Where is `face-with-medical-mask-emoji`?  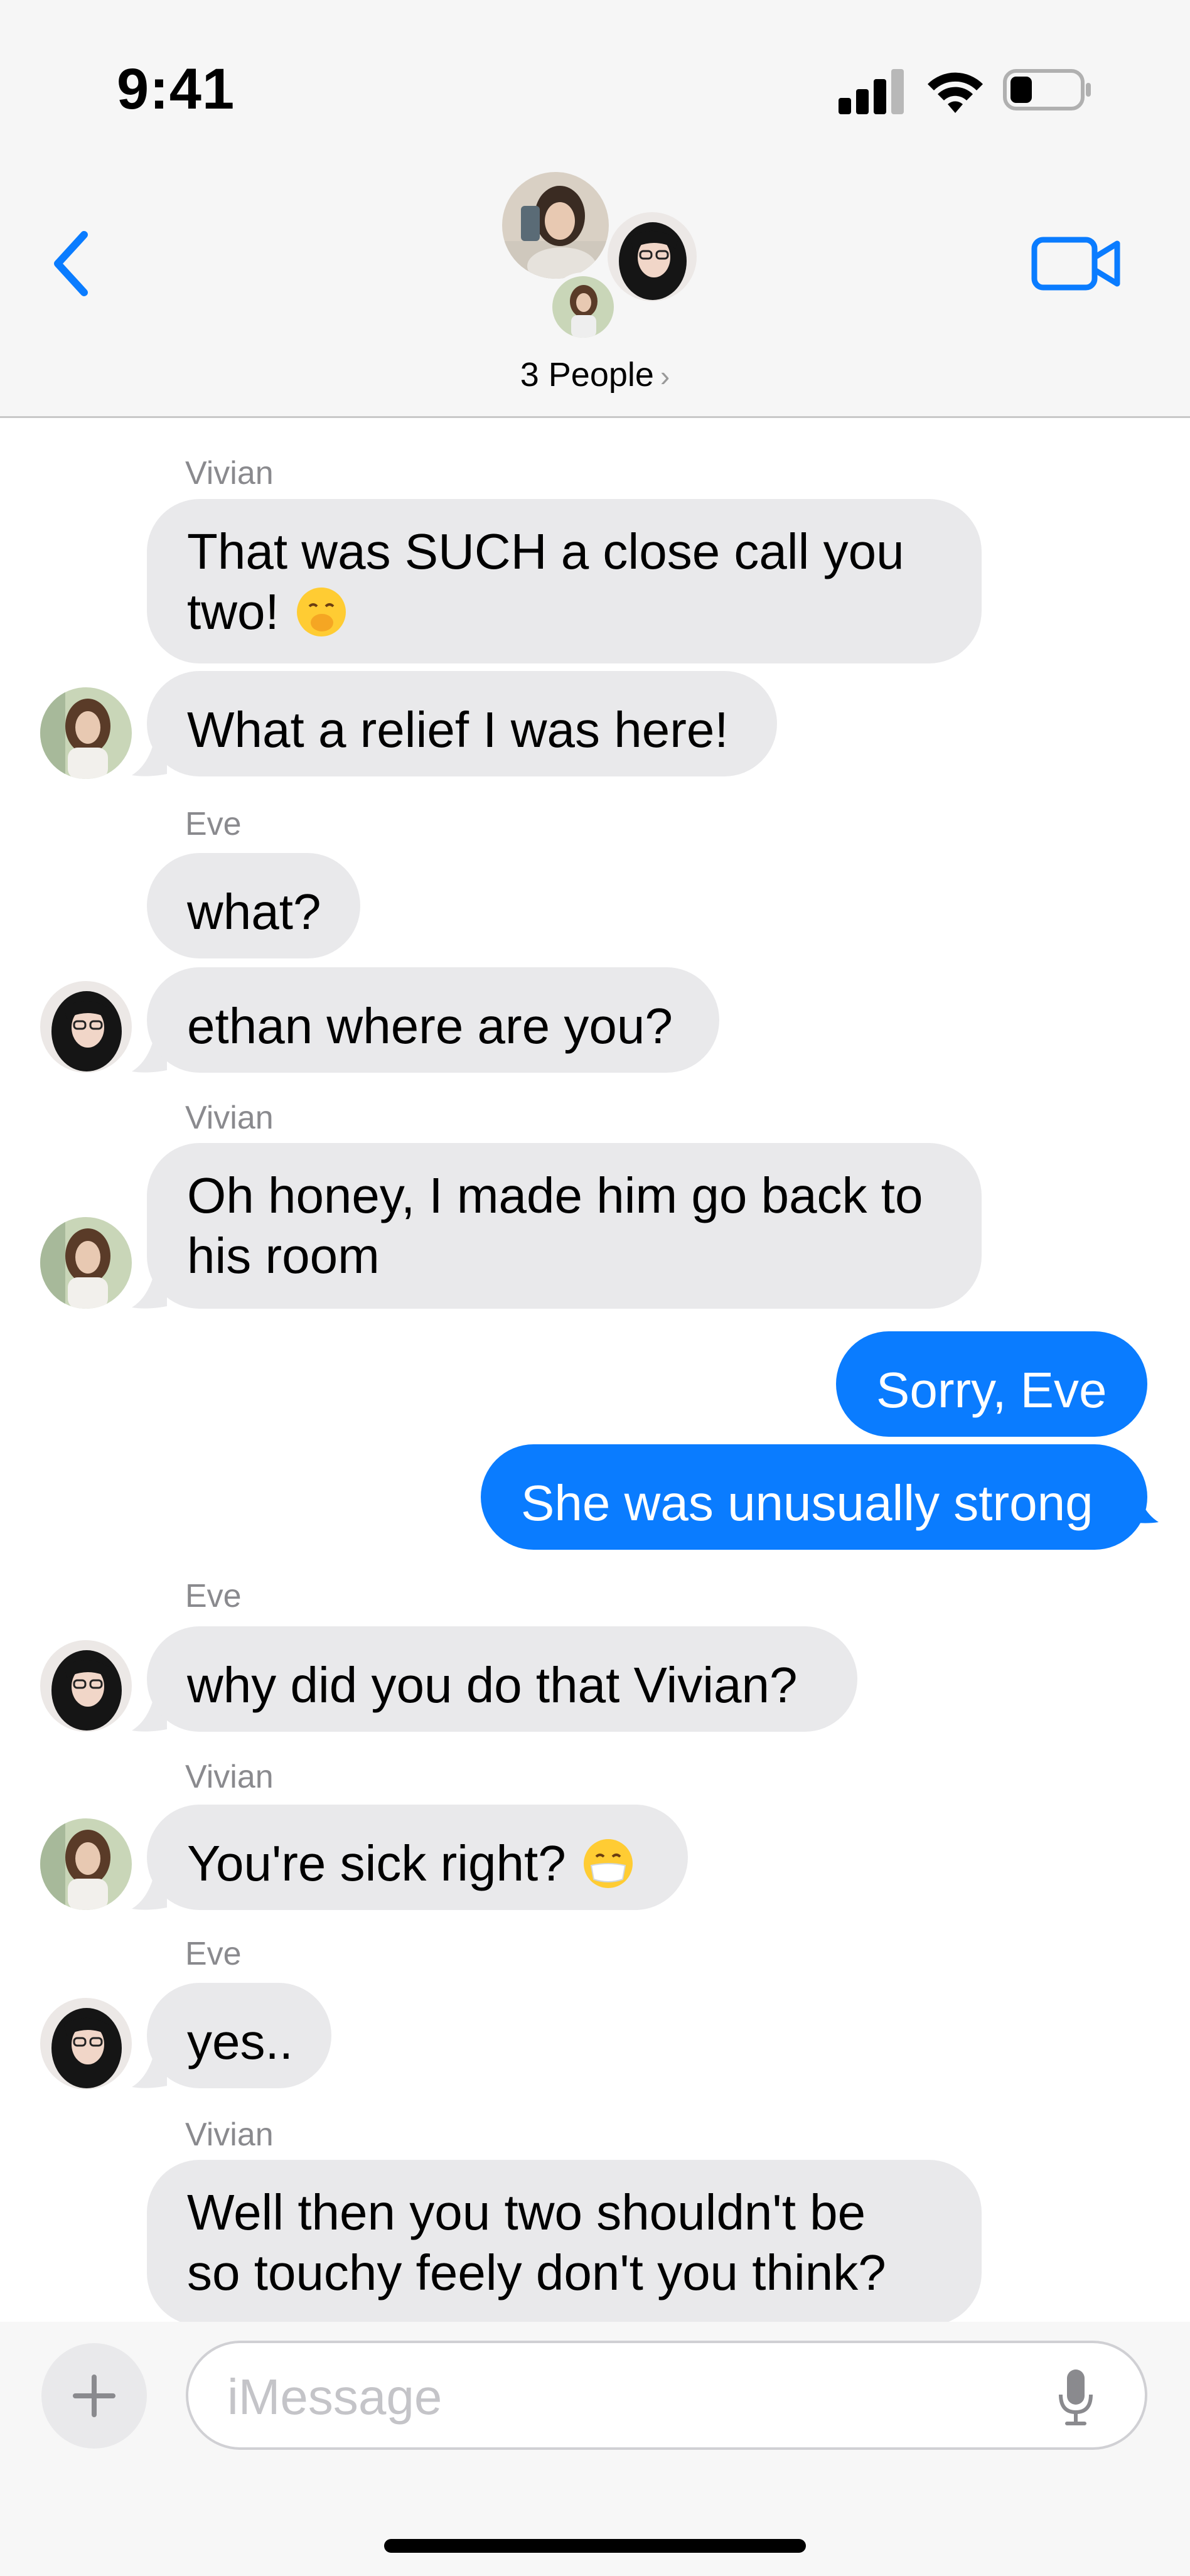
face-with-medical-mask-emoji is located at coordinates (608, 1863).